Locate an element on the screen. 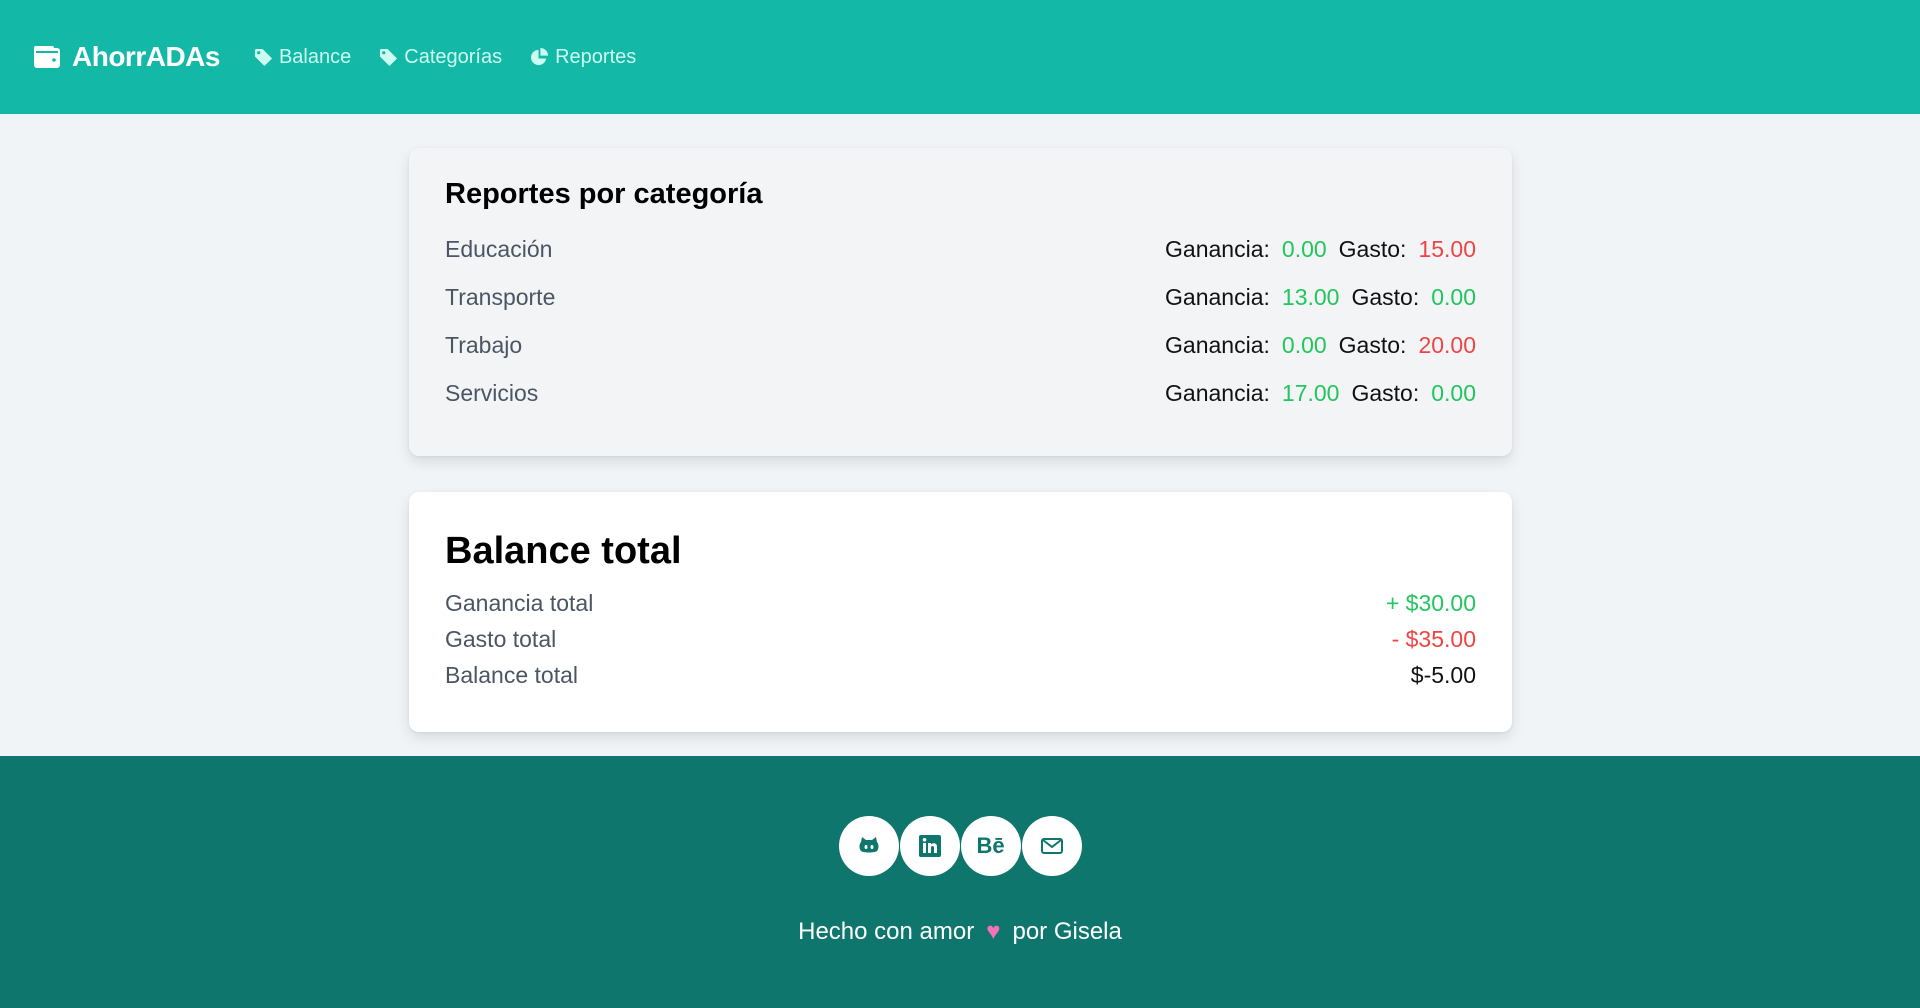  balance-label: Ganancia total is located at coordinates (519, 602).